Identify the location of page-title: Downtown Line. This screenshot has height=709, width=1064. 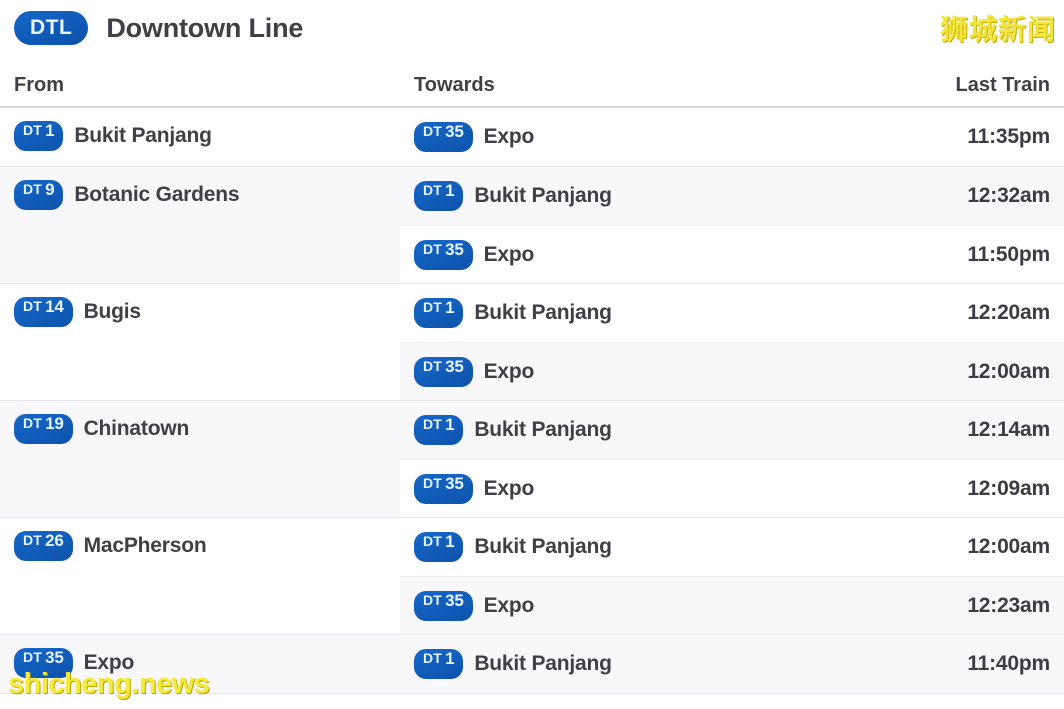
(205, 27).